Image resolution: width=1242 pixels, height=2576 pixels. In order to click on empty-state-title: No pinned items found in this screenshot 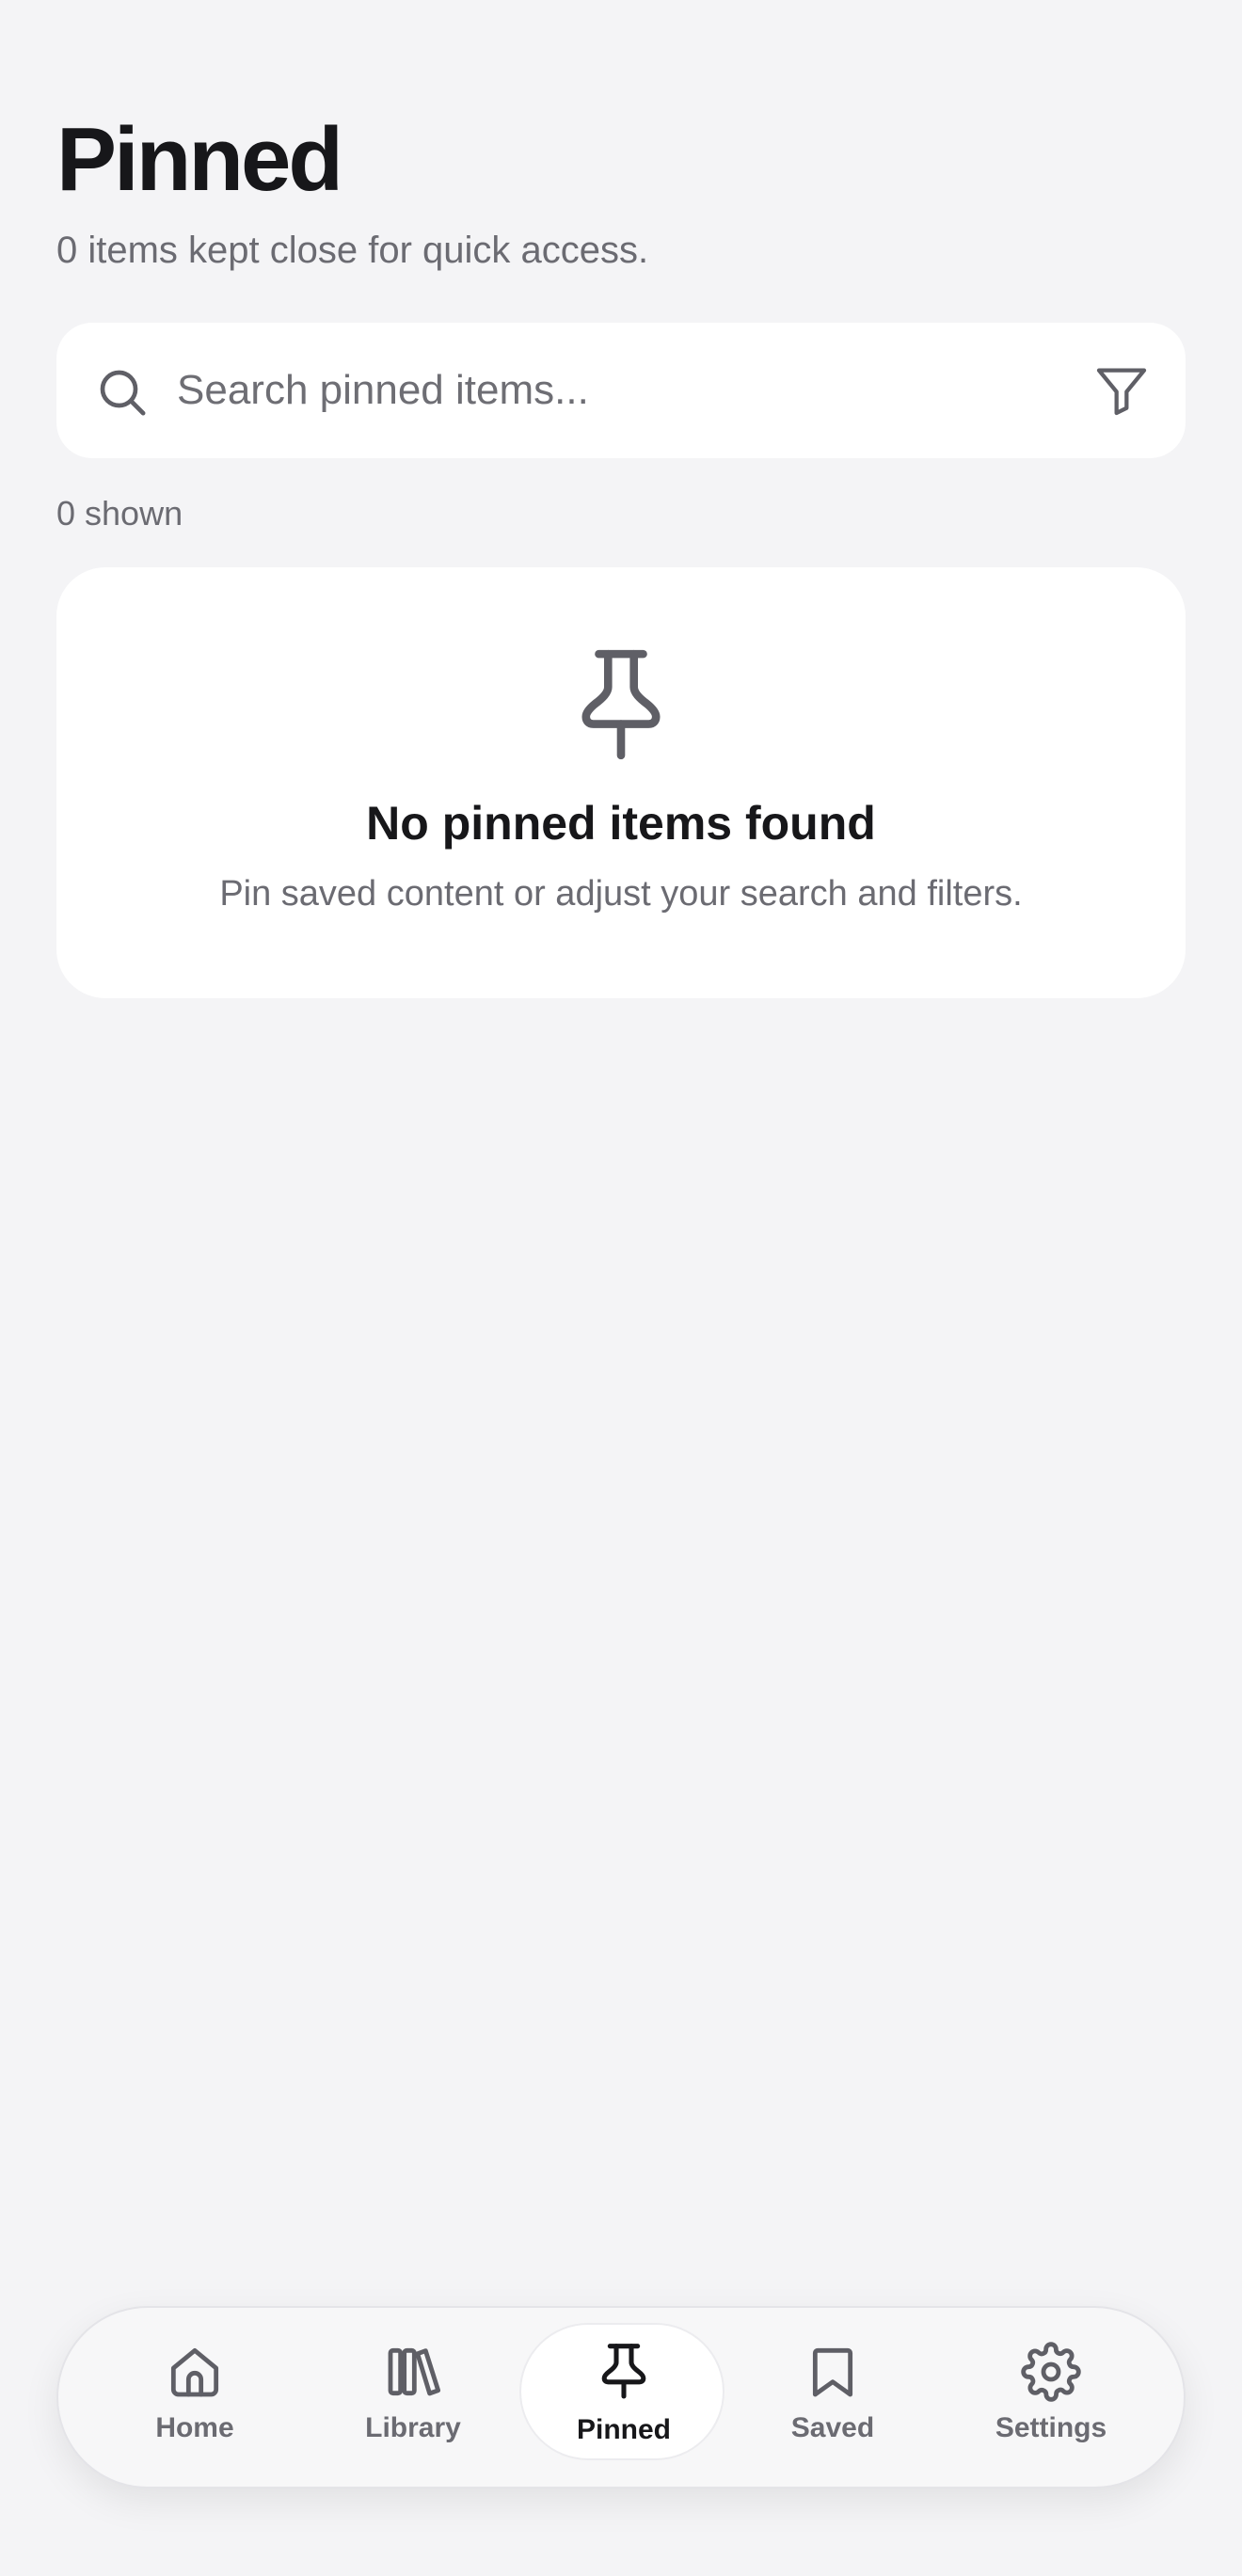, I will do `click(621, 823)`.